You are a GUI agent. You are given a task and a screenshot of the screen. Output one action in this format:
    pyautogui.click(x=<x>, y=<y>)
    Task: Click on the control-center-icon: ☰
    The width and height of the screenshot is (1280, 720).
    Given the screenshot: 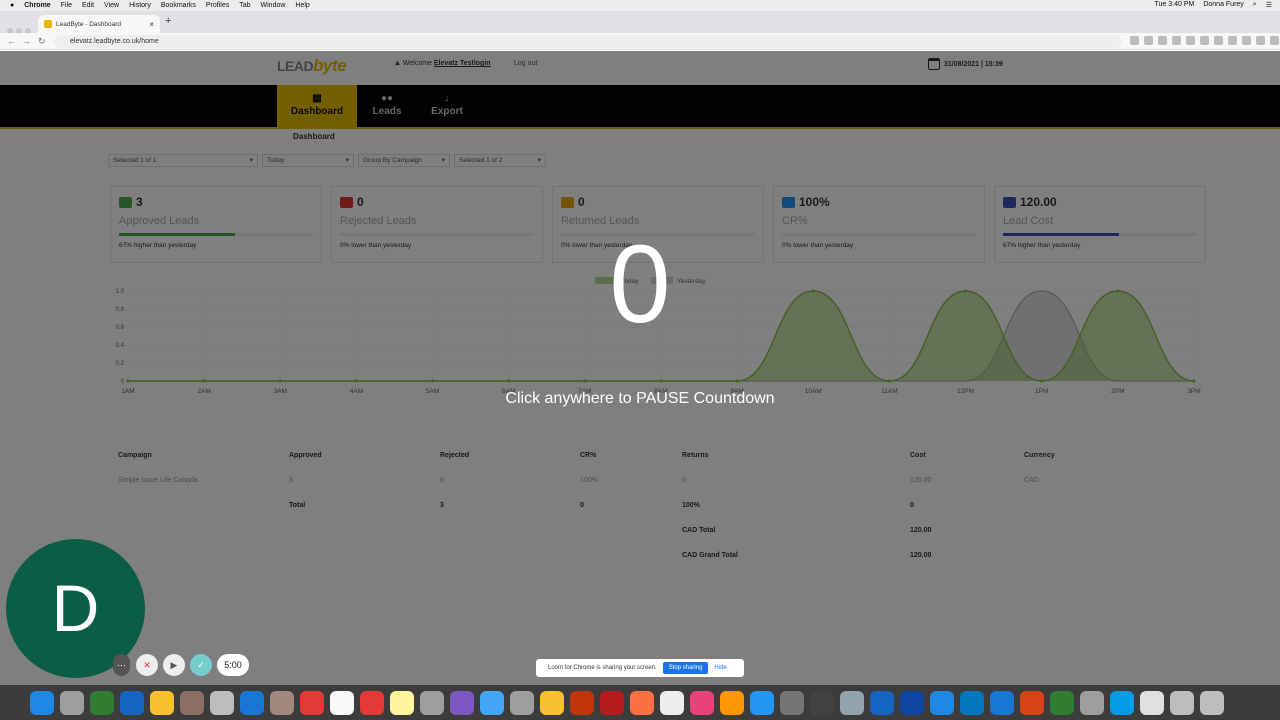 What is the action you would take?
    pyautogui.click(x=1269, y=5)
    